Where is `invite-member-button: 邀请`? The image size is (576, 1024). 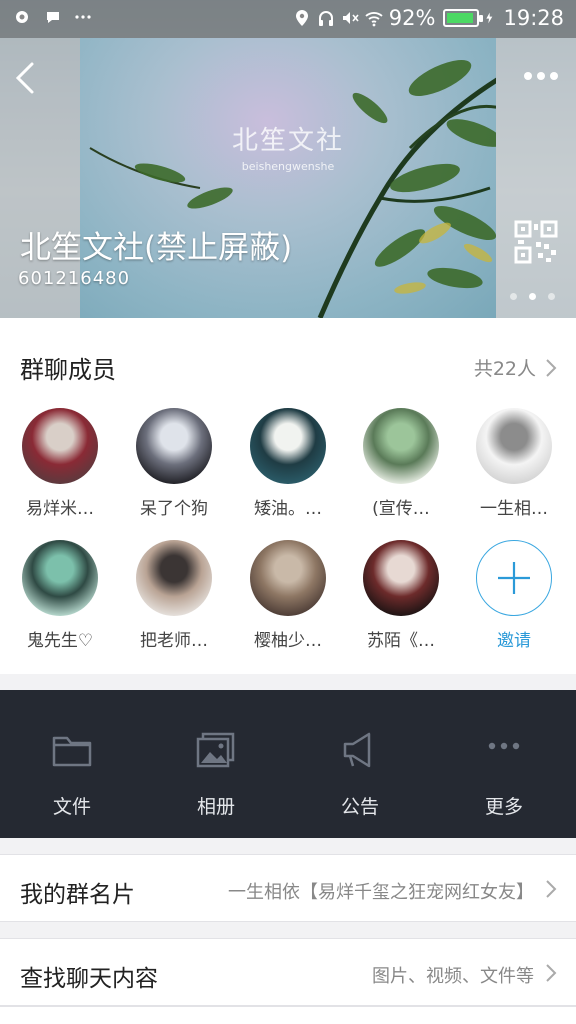
invite-member-button: 邀请 is located at coordinates (514, 595).